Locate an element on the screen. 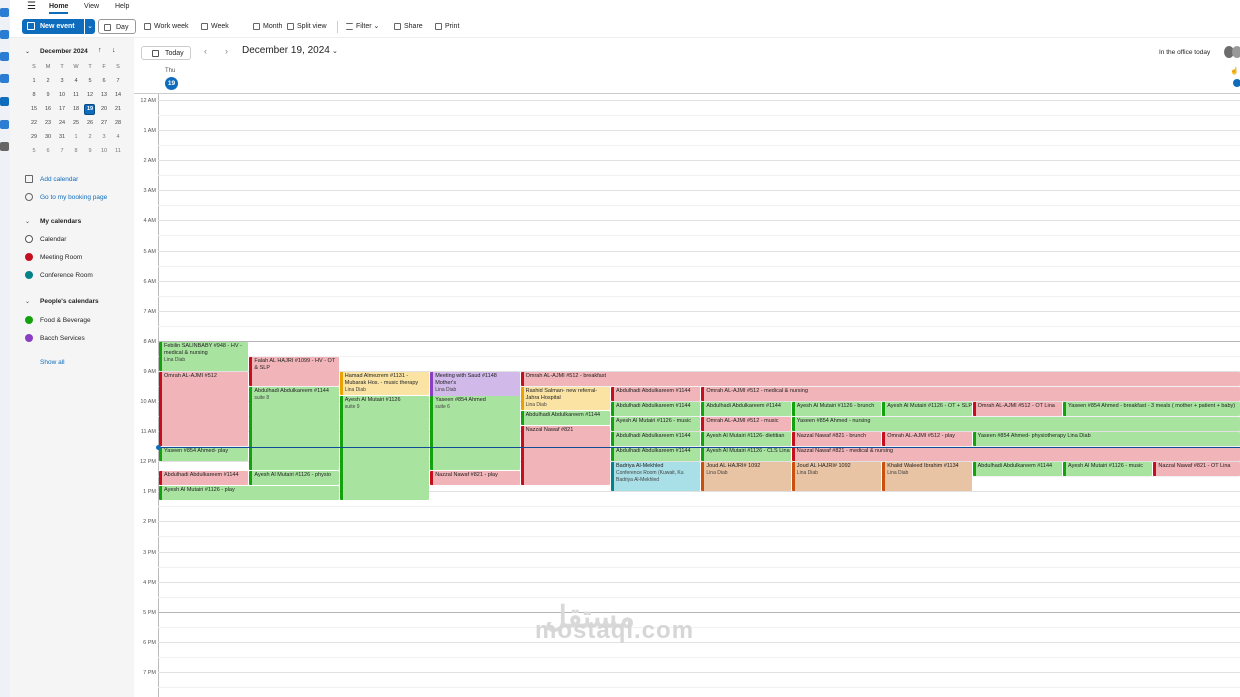  calendar-event: Nazzal Nawaf #821 - brunch is located at coordinates (836, 439).